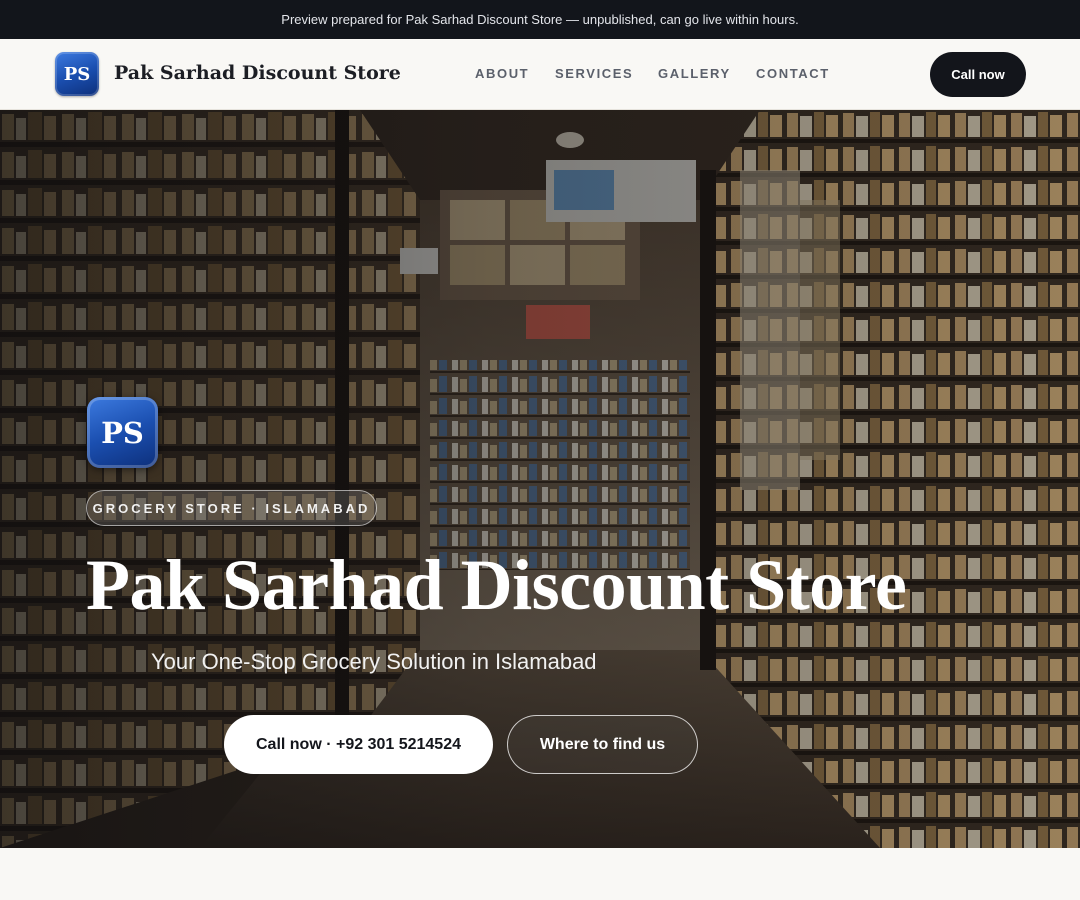 The image size is (1080, 900). I want to click on category-badge: GROCERY STORE · ISLAMABAD, so click(231, 508).